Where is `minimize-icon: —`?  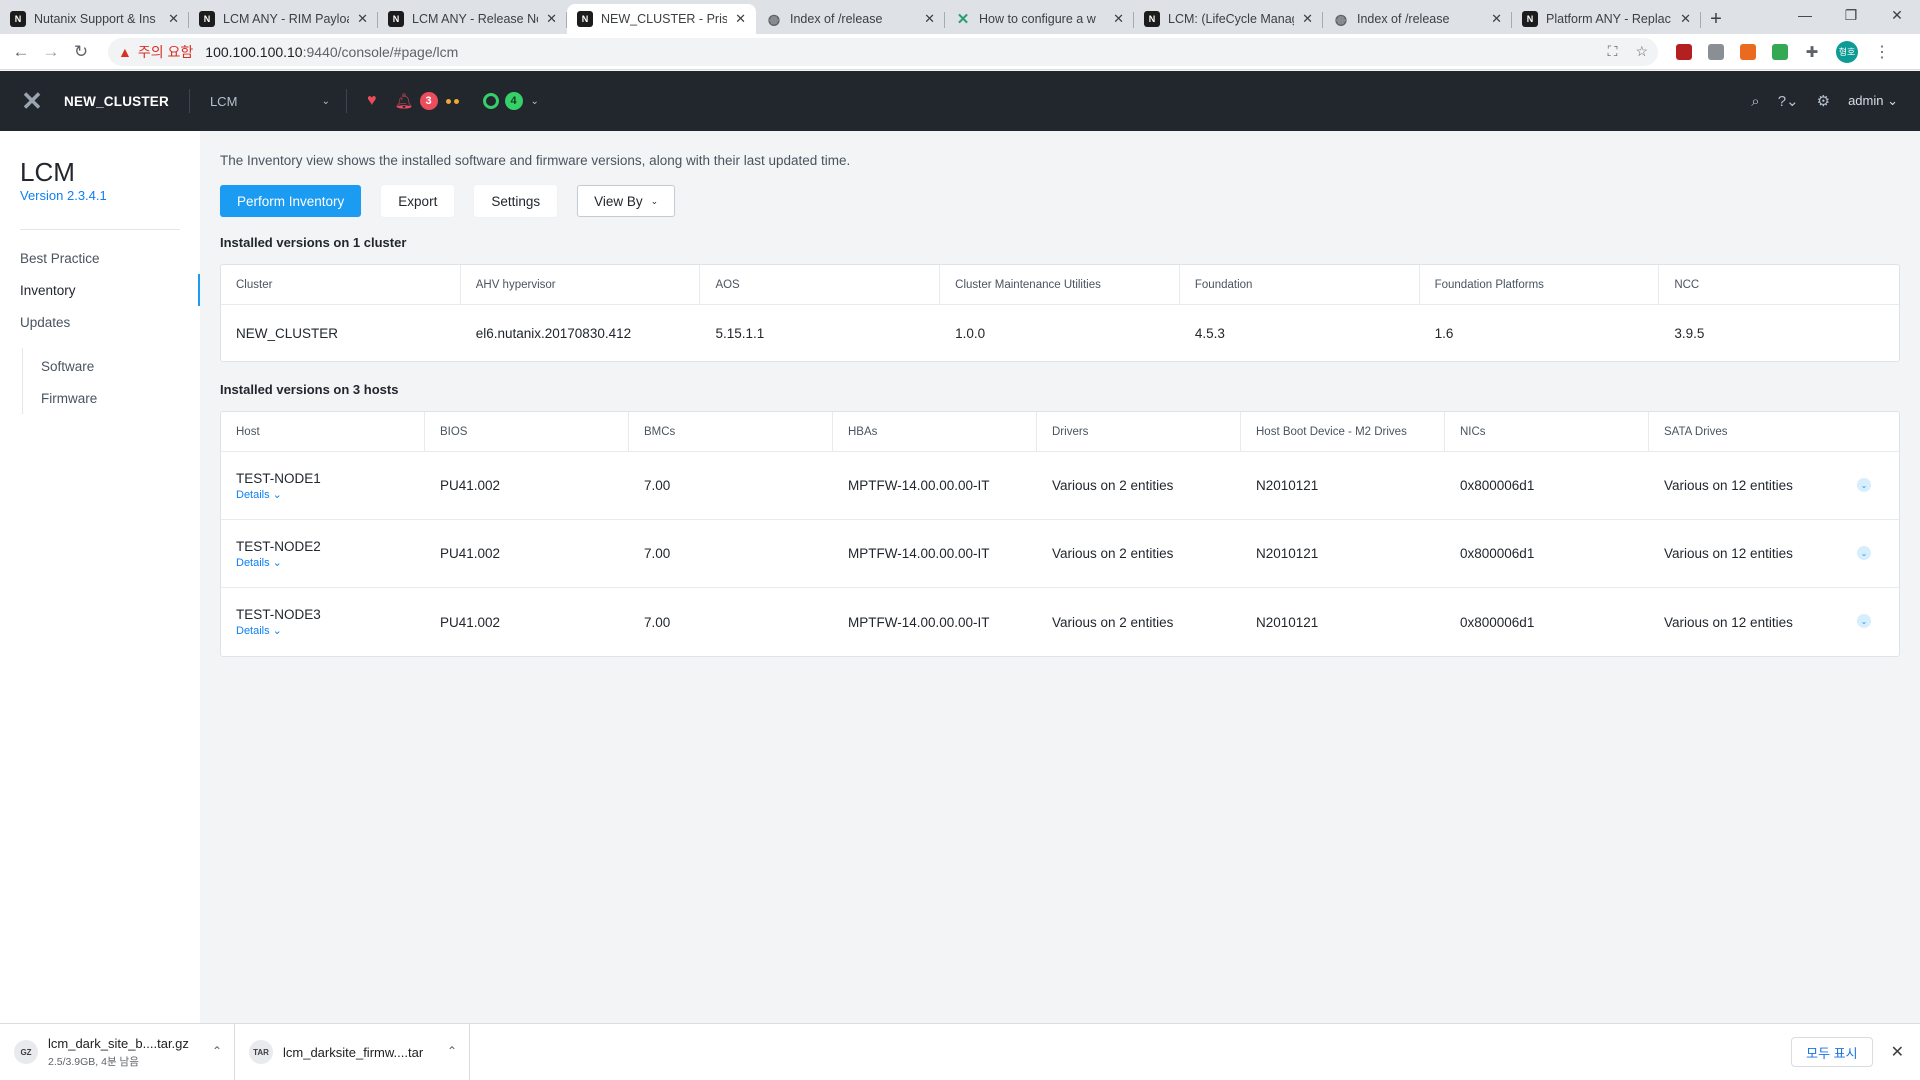 minimize-icon: — is located at coordinates (1805, 15).